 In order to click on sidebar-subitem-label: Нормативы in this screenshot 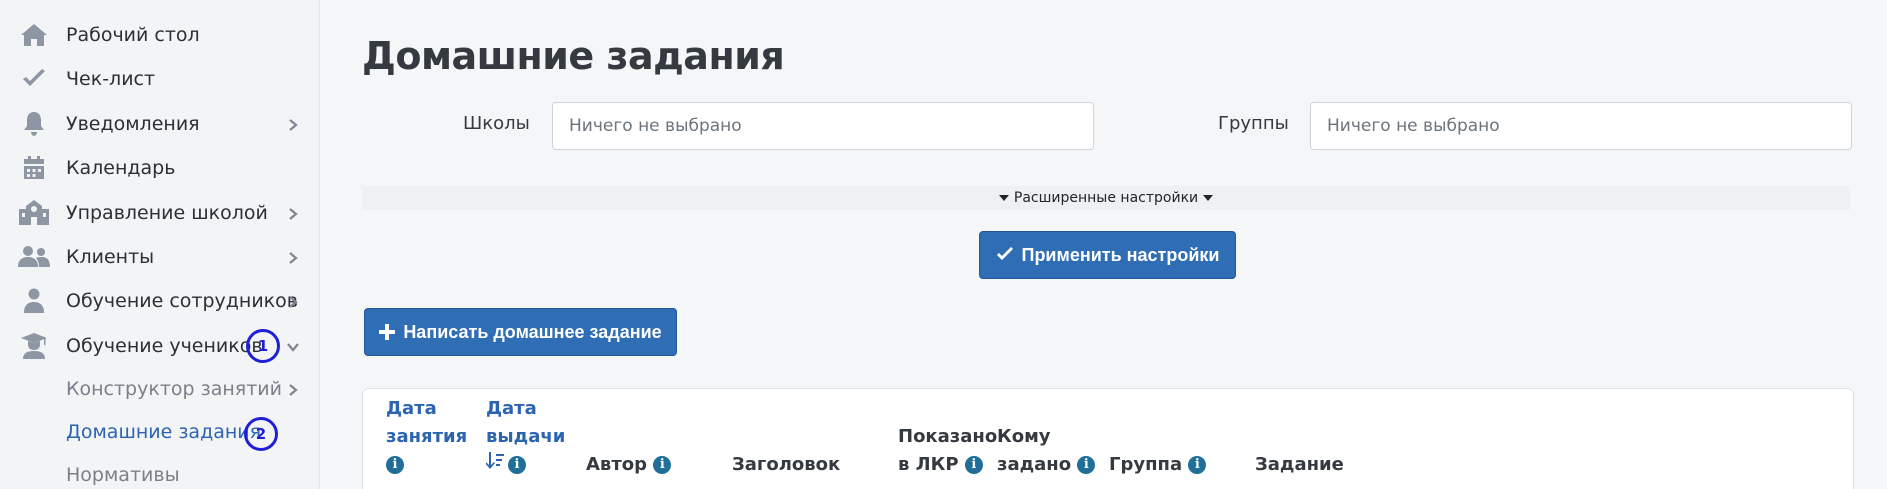, I will do `click(123, 475)`.